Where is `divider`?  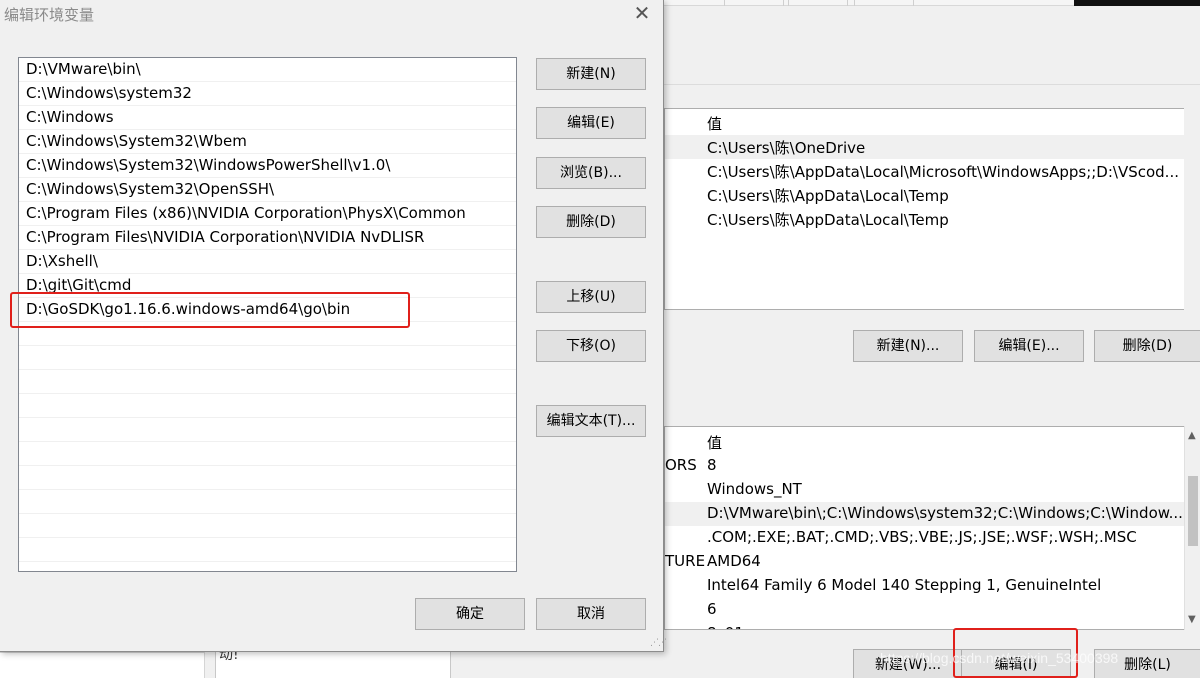
divider is located at coordinates (932, 84).